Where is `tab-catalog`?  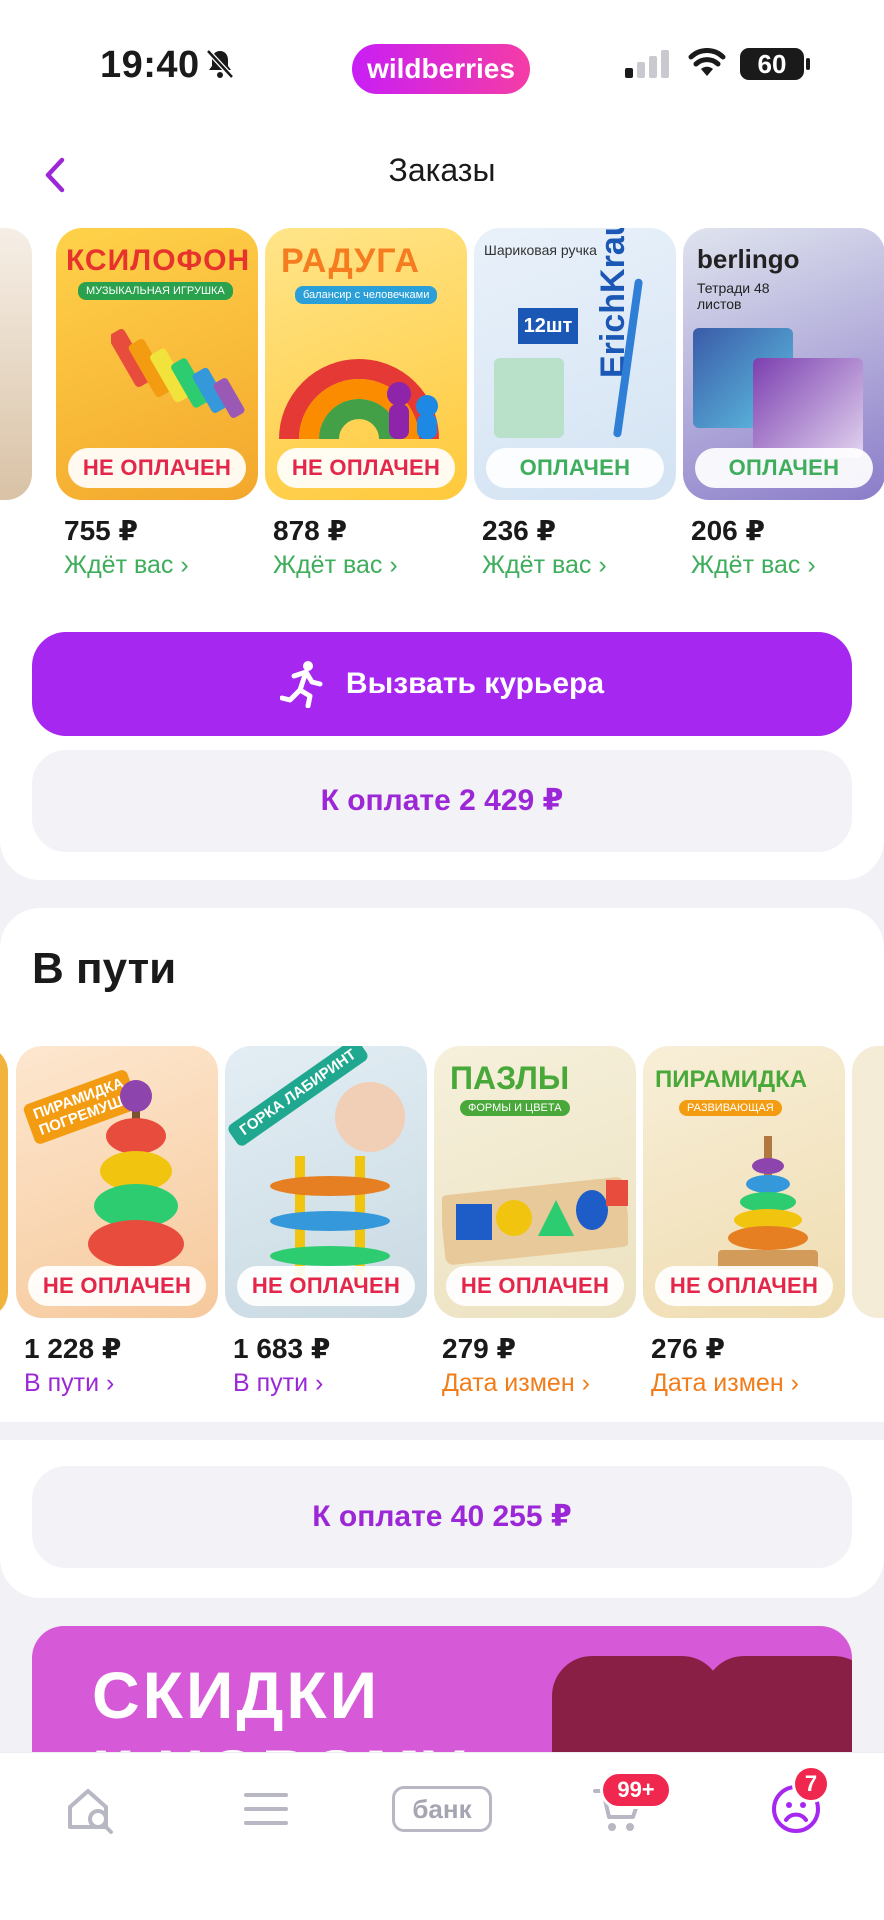 tab-catalog is located at coordinates (266, 1809).